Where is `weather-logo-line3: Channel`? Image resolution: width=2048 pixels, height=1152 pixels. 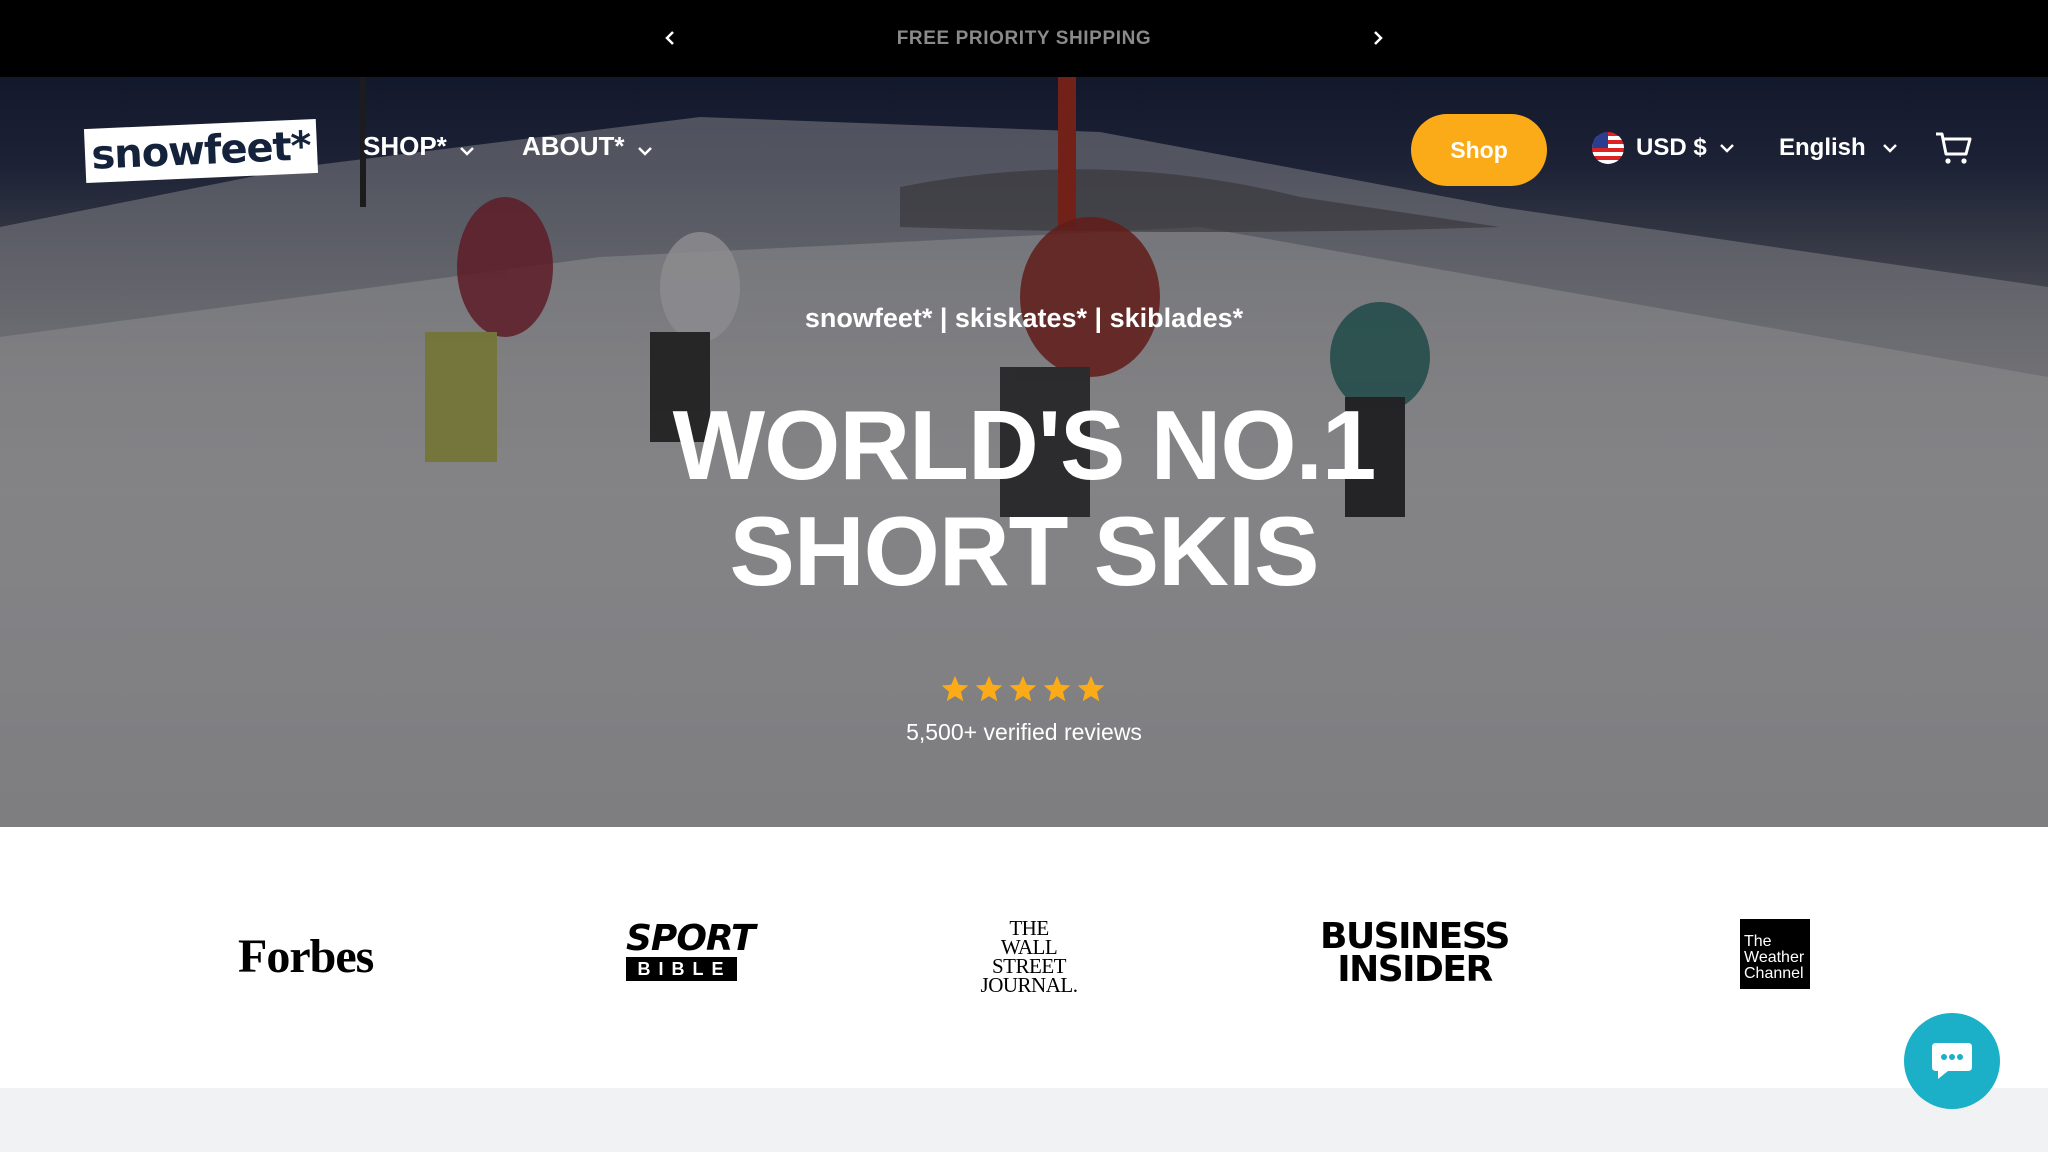 weather-logo-line3: Channel is located at coordinates (1774, 973).